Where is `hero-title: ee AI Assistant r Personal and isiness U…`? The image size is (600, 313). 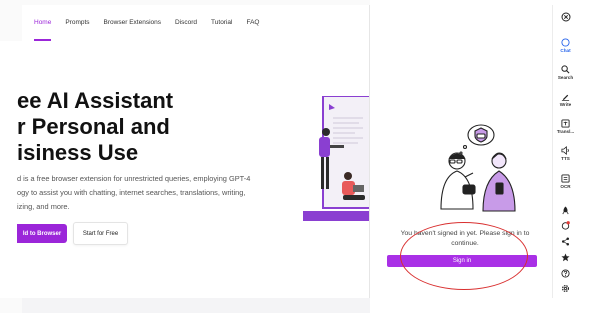
hero-title: ee AI Assistant r Personal and isiness U… is located at coordinates (95, 126).